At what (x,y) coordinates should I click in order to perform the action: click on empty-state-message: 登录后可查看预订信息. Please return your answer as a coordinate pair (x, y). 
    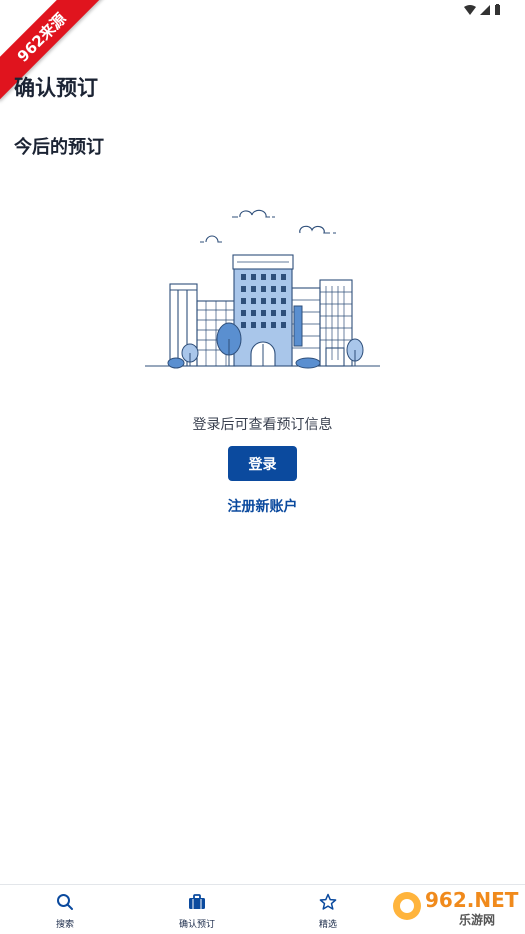
    Looking at the image, I should click on (262, 425).